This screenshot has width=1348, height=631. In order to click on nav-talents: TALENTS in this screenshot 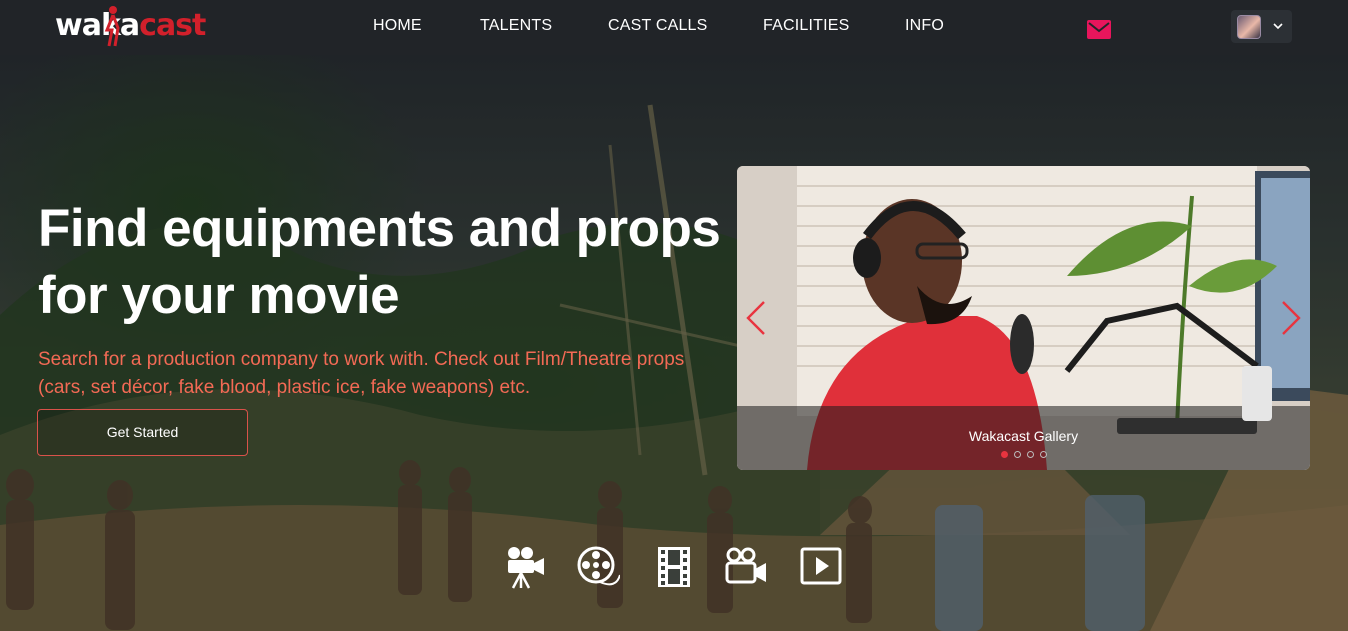, I will do `click(516, 26)`.